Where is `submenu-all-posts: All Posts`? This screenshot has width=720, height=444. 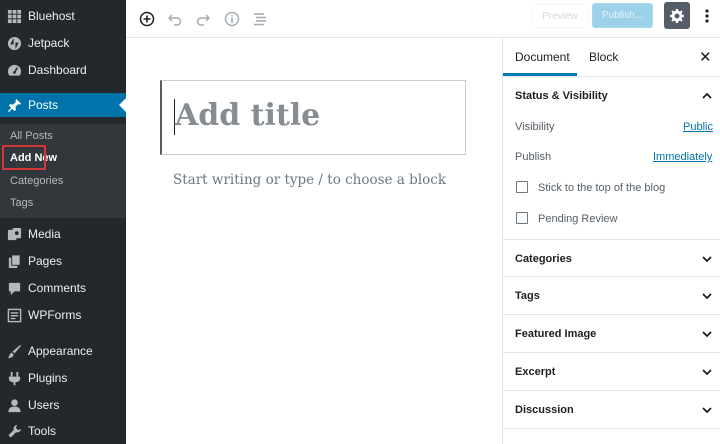 submenu-all-posts: All Posts is located at coordinates (31, 136).